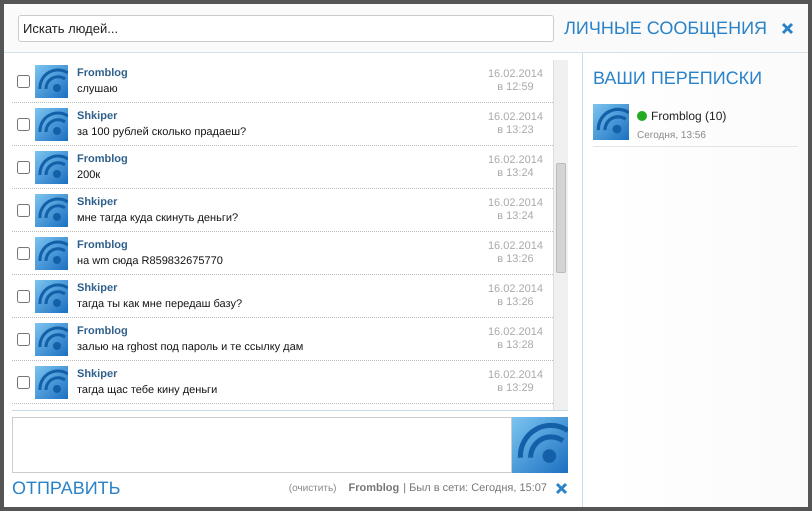  What do you see at coordinates (475, 488) in the screenshot?
I see `last-seen-text: | Был в сети: Сегодня, 15:07` at bounding box center [475, 488].